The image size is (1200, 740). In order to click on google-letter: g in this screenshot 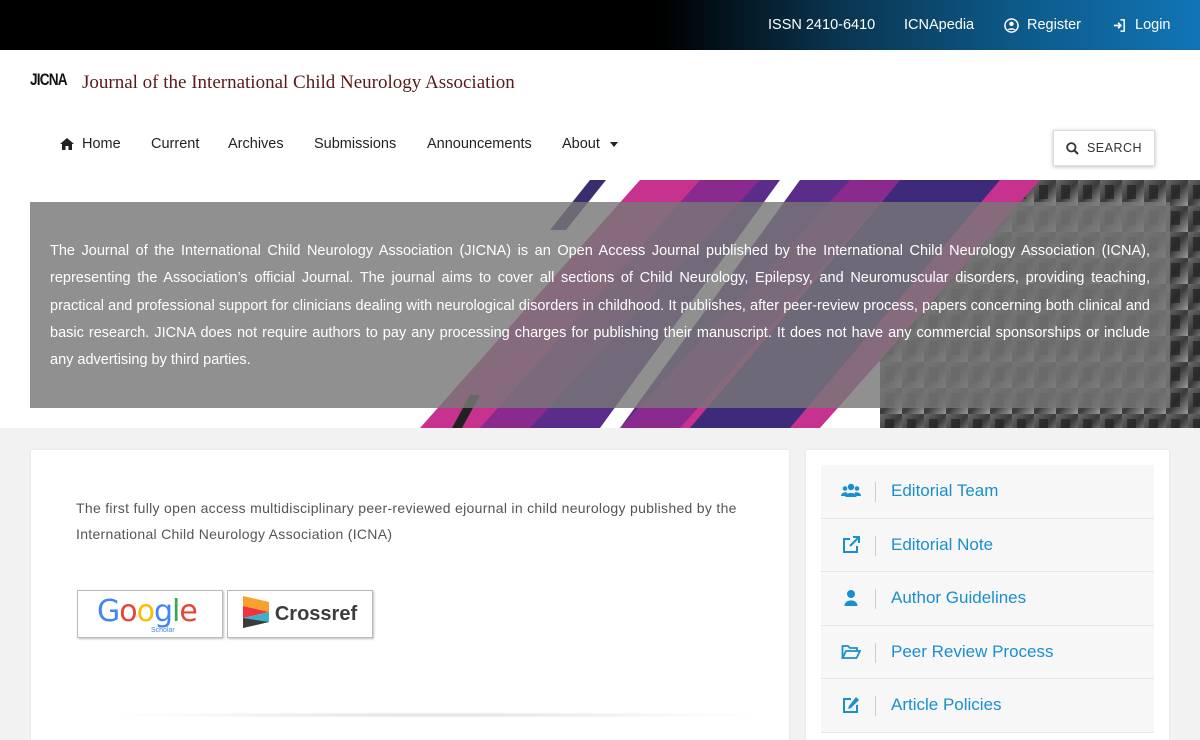, I will do `click(163, 611)`.